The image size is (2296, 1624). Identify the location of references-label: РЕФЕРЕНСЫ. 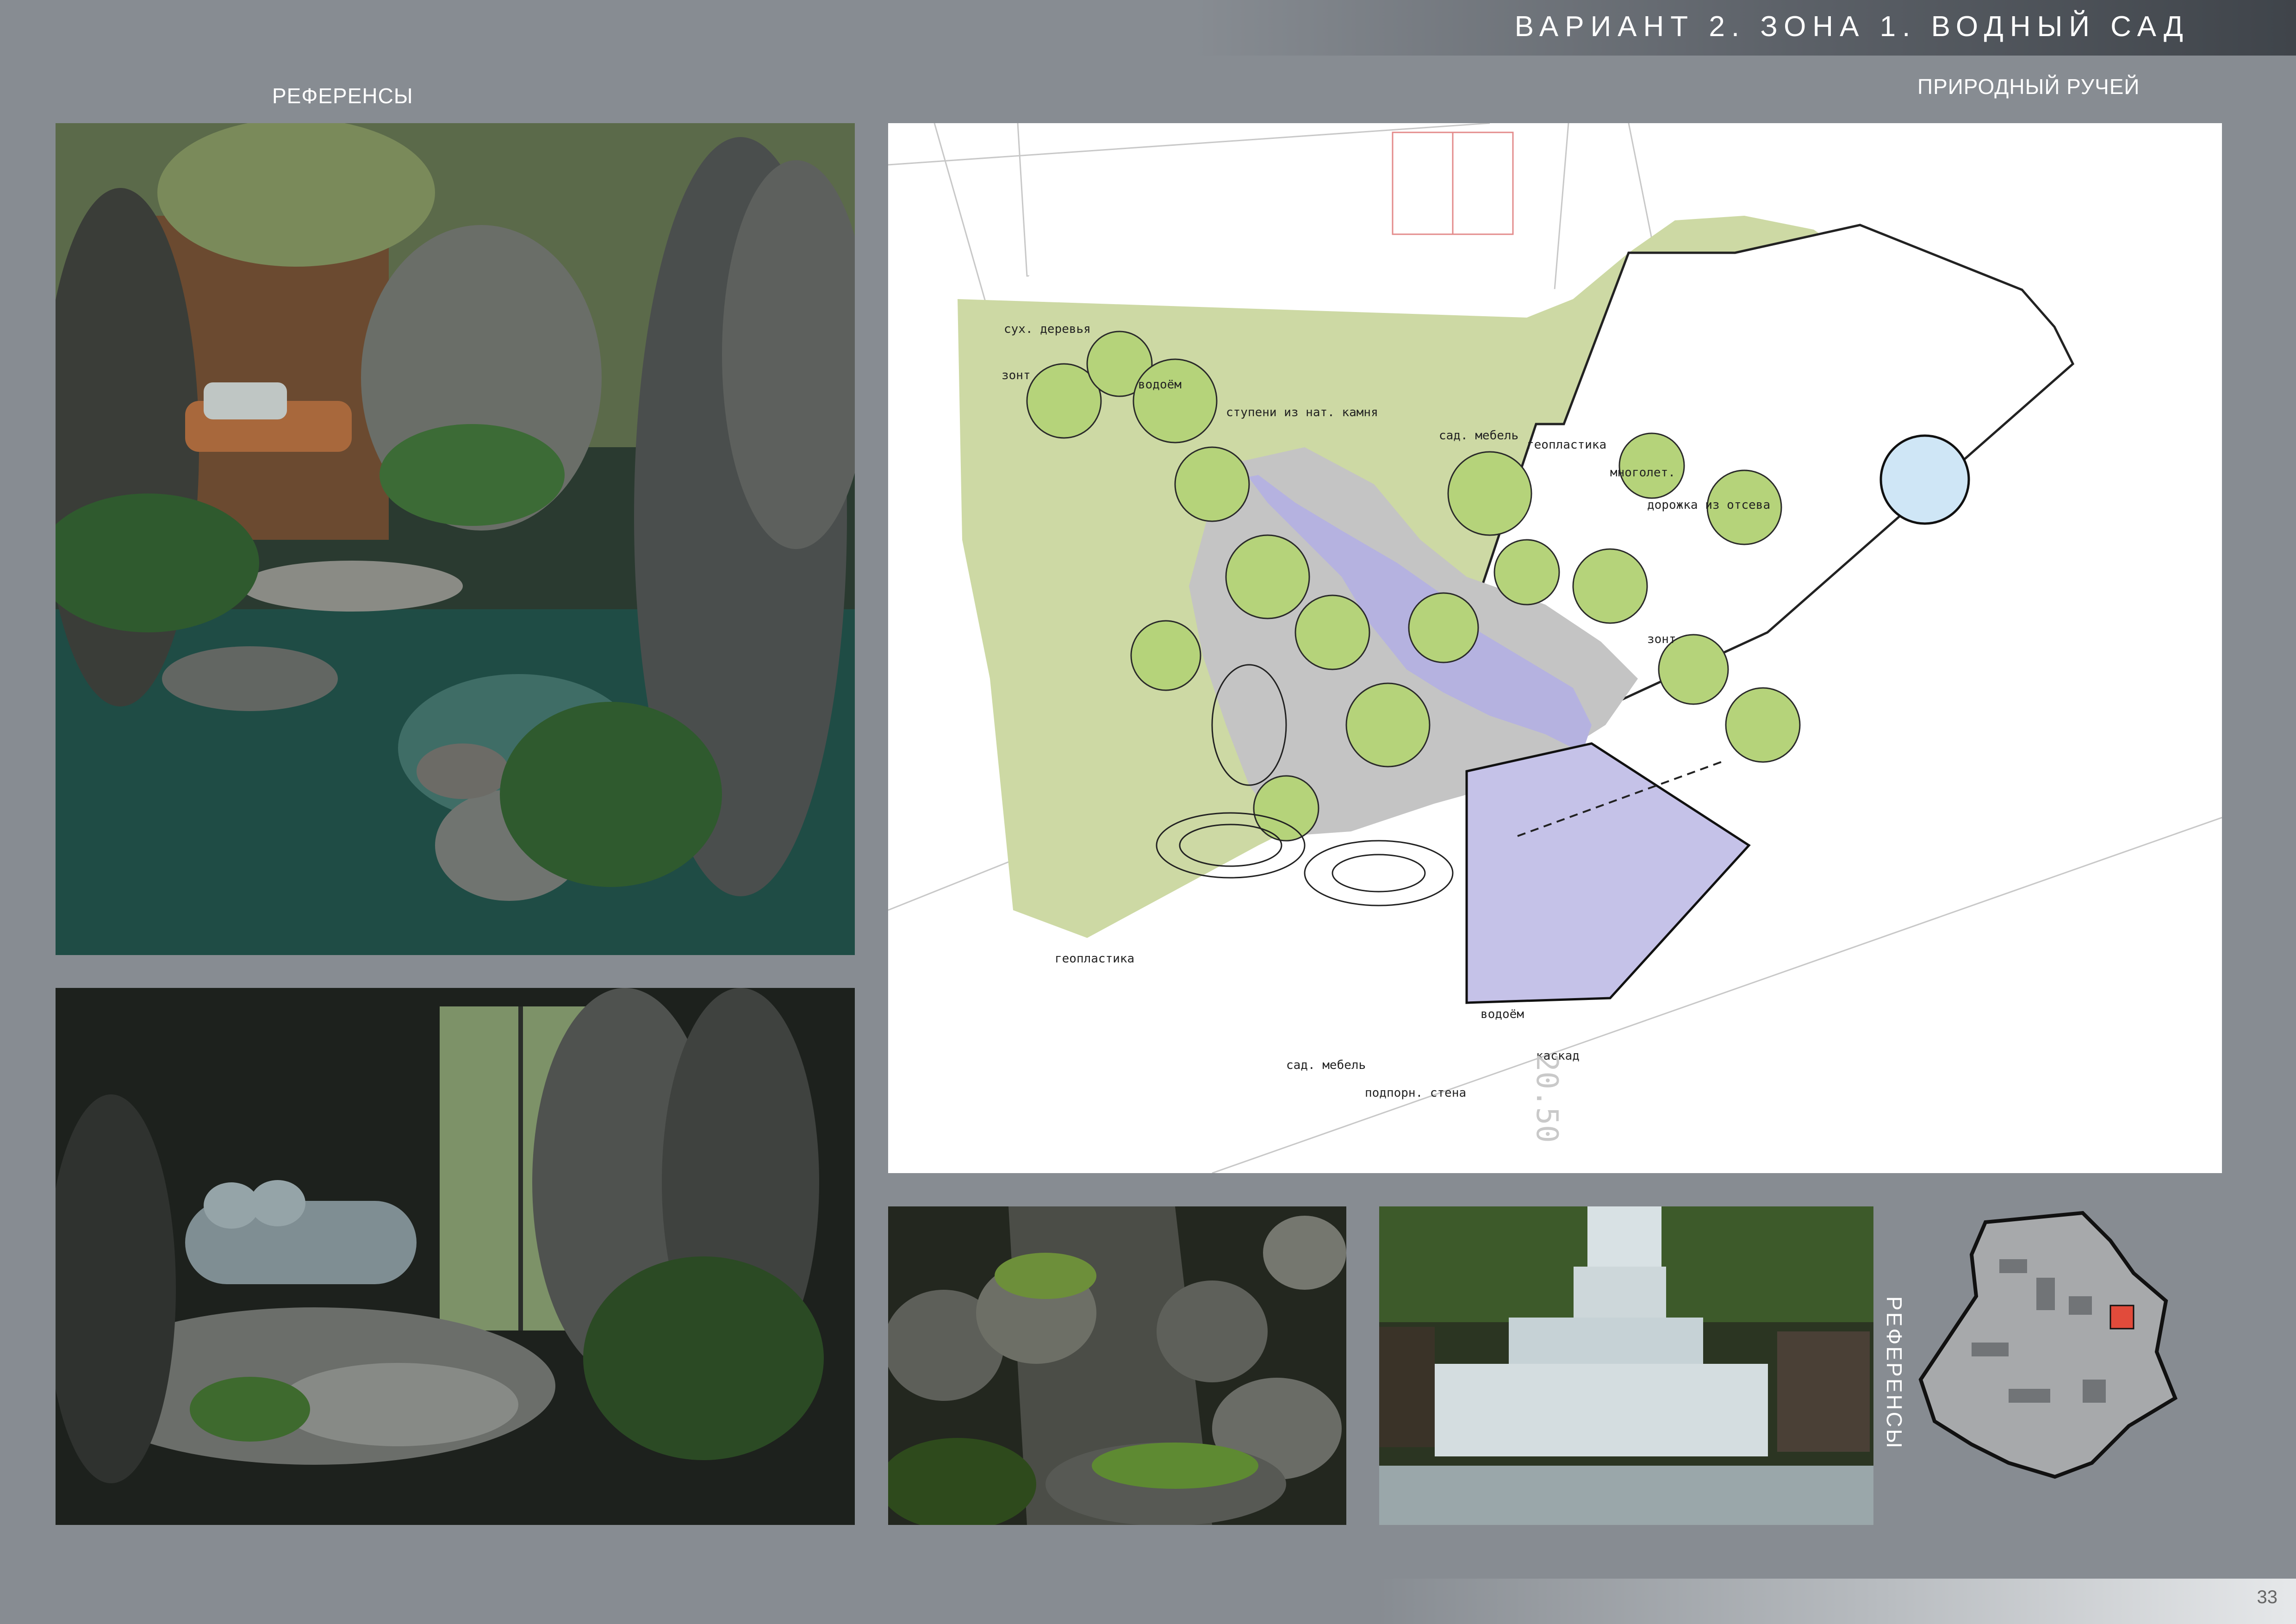
(342, 96).